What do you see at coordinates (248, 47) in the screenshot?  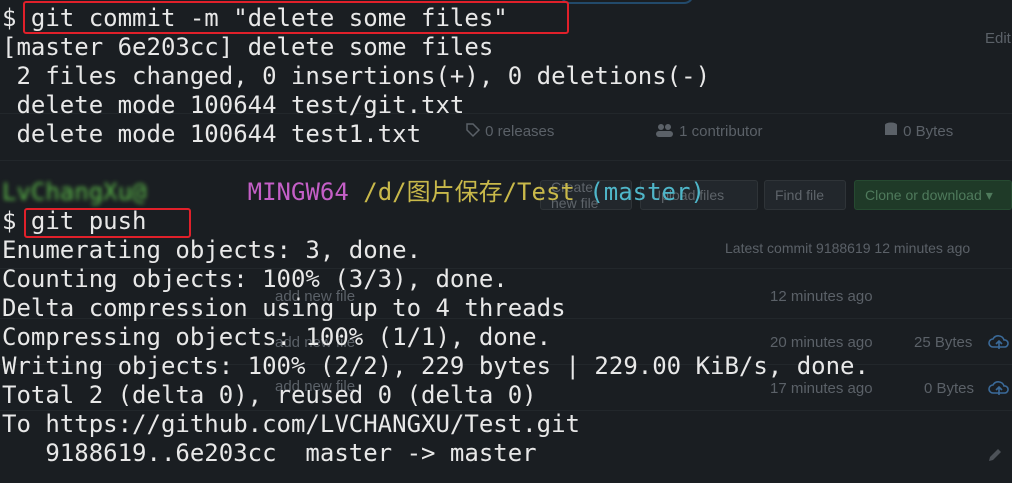 I see `terminal-output-line: [master 6e203cc] delete some files` at bounding box center [248, 47].